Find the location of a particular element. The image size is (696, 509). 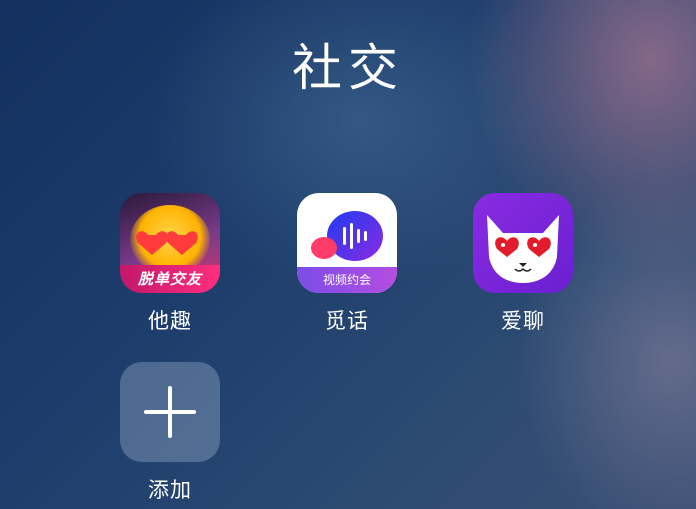

add-app-button: 添加 is located at coordinates (170, 433).